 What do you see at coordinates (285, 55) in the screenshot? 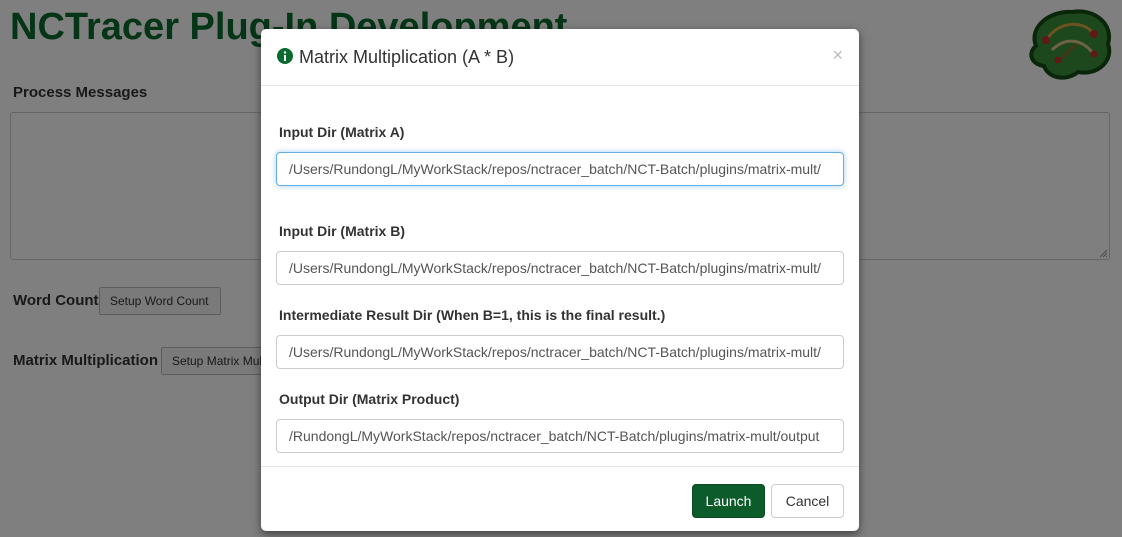
I see `info-icon` at bounding box center [285, 55].